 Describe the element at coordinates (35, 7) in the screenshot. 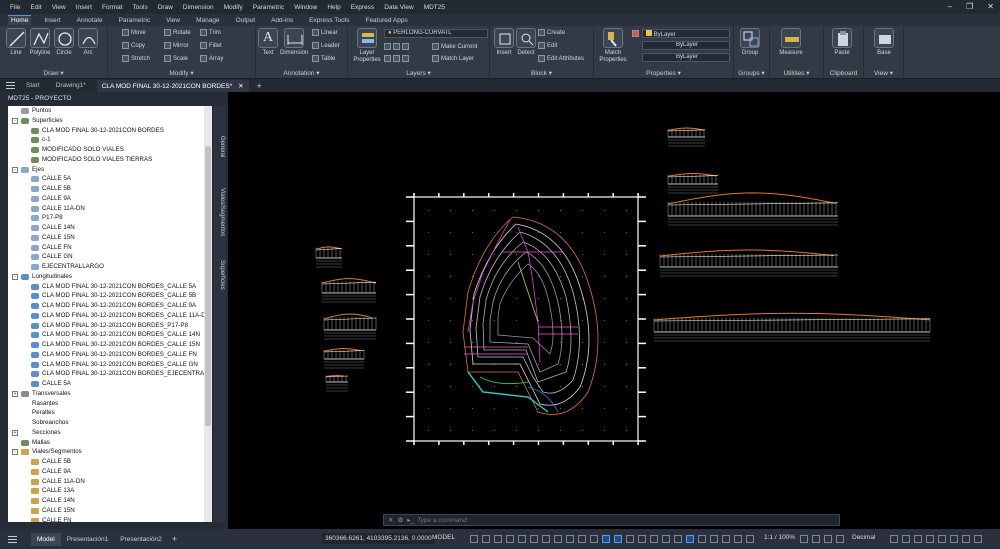

I see `menu-item-edit: Edit` at that location.